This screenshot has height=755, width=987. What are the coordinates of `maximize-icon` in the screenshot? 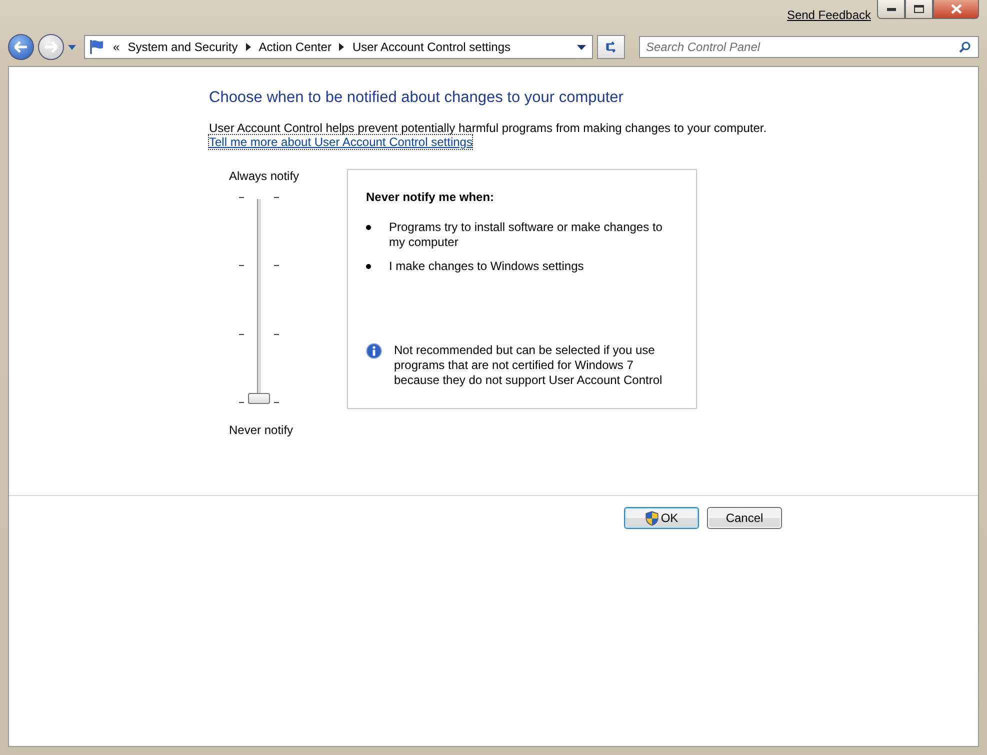 It's located at (919, 9).